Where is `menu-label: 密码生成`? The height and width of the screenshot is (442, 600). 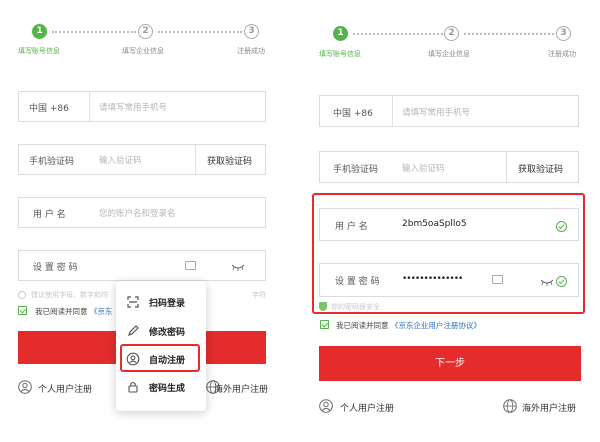 menu-label: 密码生成 is located at coordinates (167, 389).